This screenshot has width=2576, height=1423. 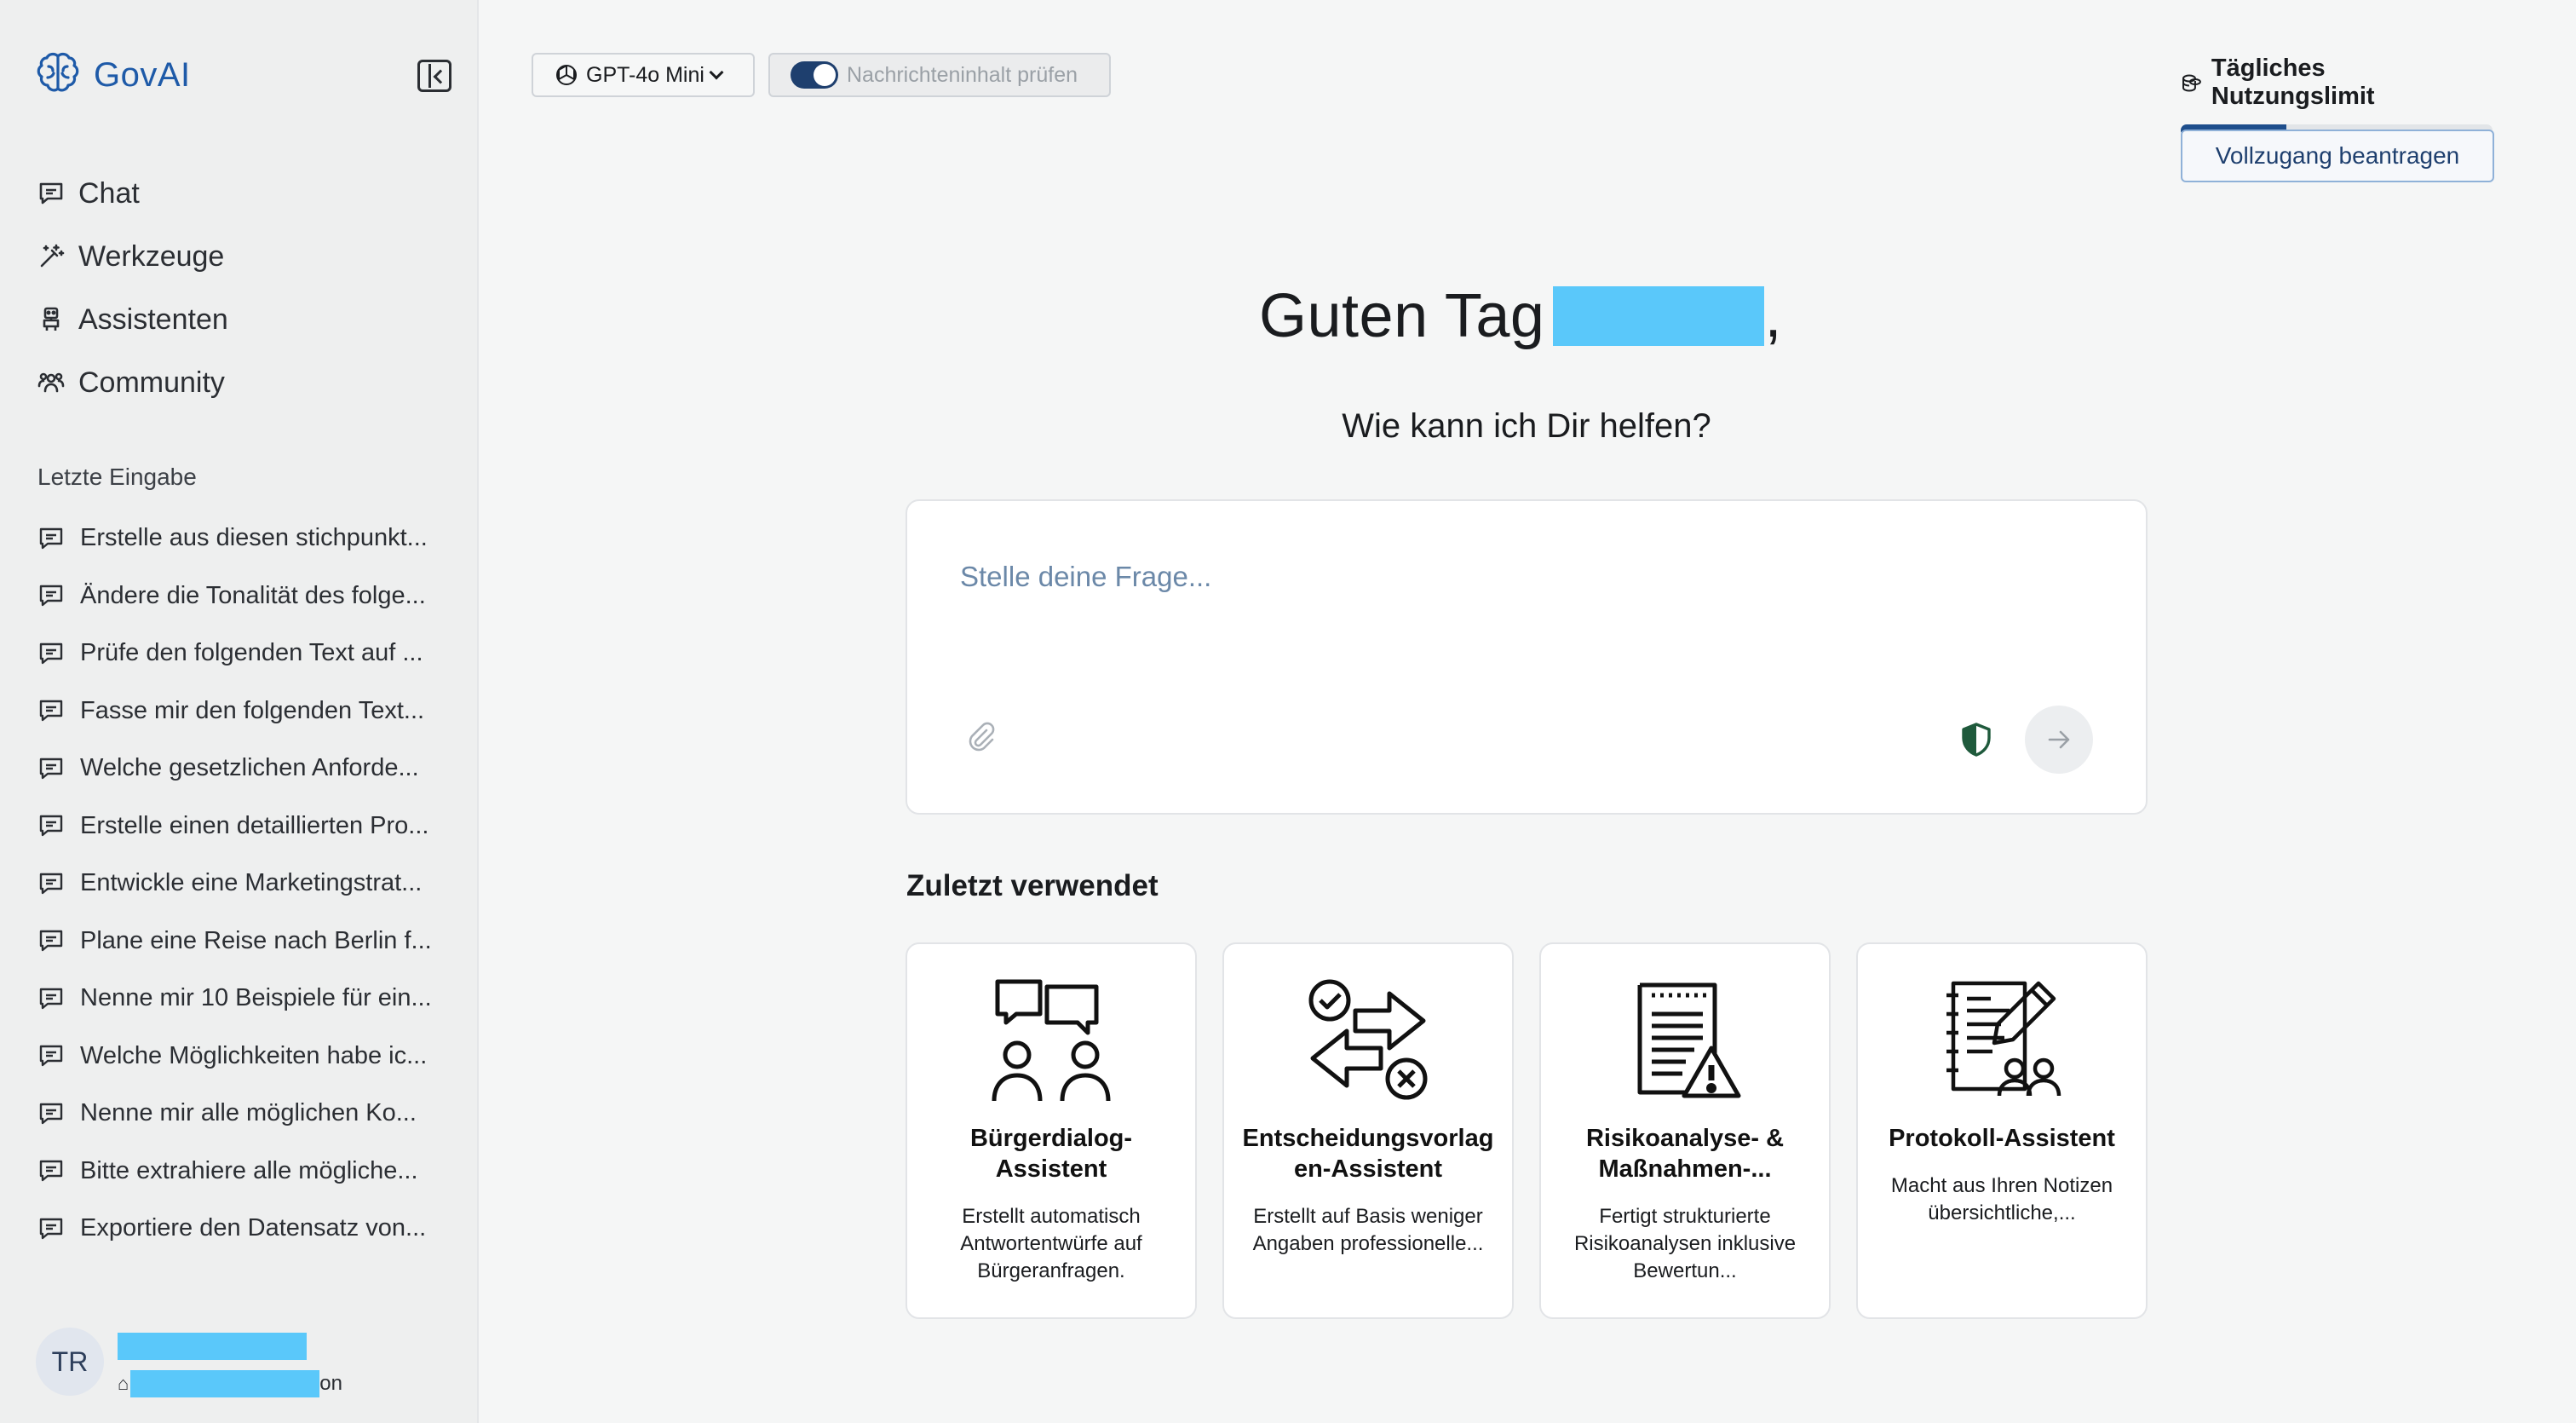 I want to click on paperclip-icon, so click(x=981, y=736).